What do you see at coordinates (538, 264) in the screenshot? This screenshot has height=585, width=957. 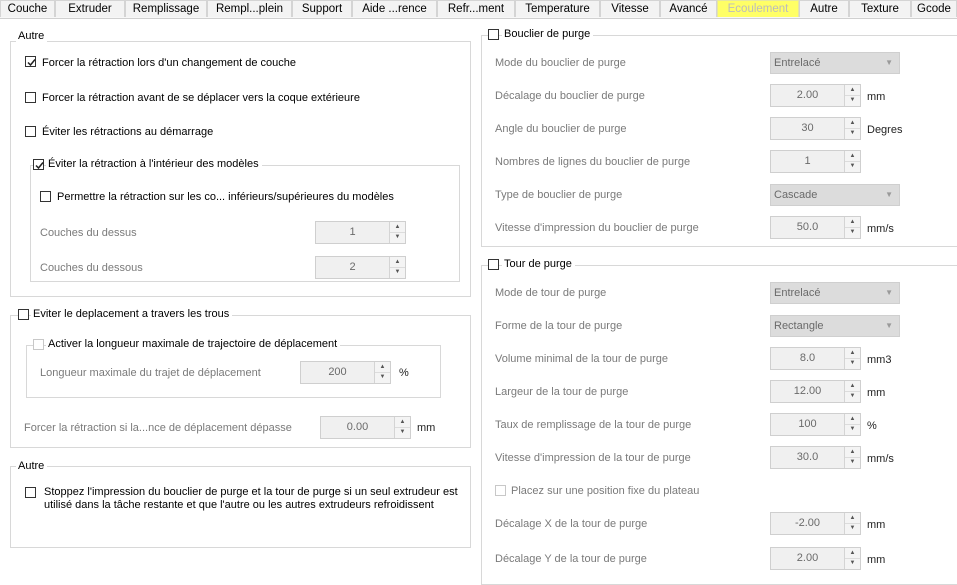 I see `purge-tower-label: Tour de purge` at bounding box center [538, 264].